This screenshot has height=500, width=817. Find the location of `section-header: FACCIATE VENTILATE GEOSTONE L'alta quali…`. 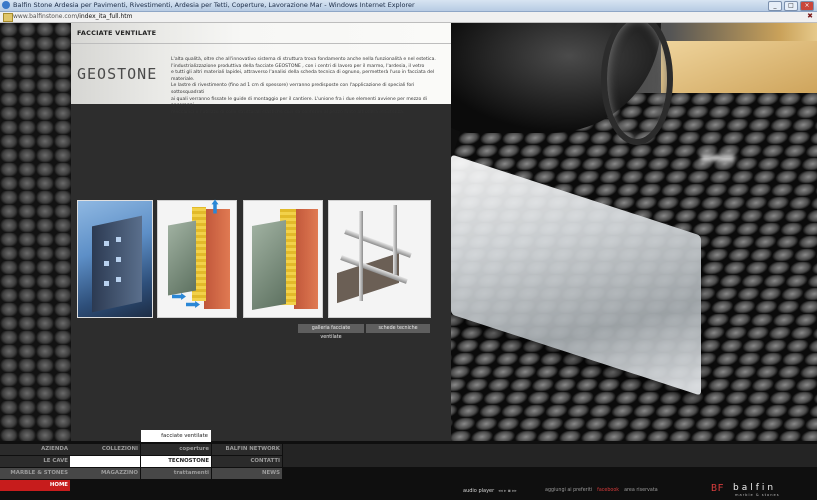

section-header: FACCIATE VENTILATE GEOSTONE L'alta quali… is located at coordinates (261, 69).